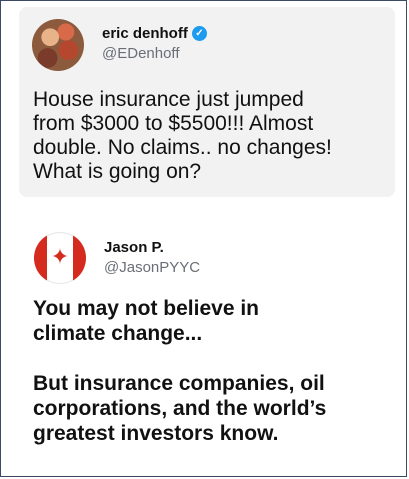 This screenshot has height=479, width=409. Describe the element at coordinates (152, 267) in the screenshot. I see `user-handle: @JasonPYYC` at that location.